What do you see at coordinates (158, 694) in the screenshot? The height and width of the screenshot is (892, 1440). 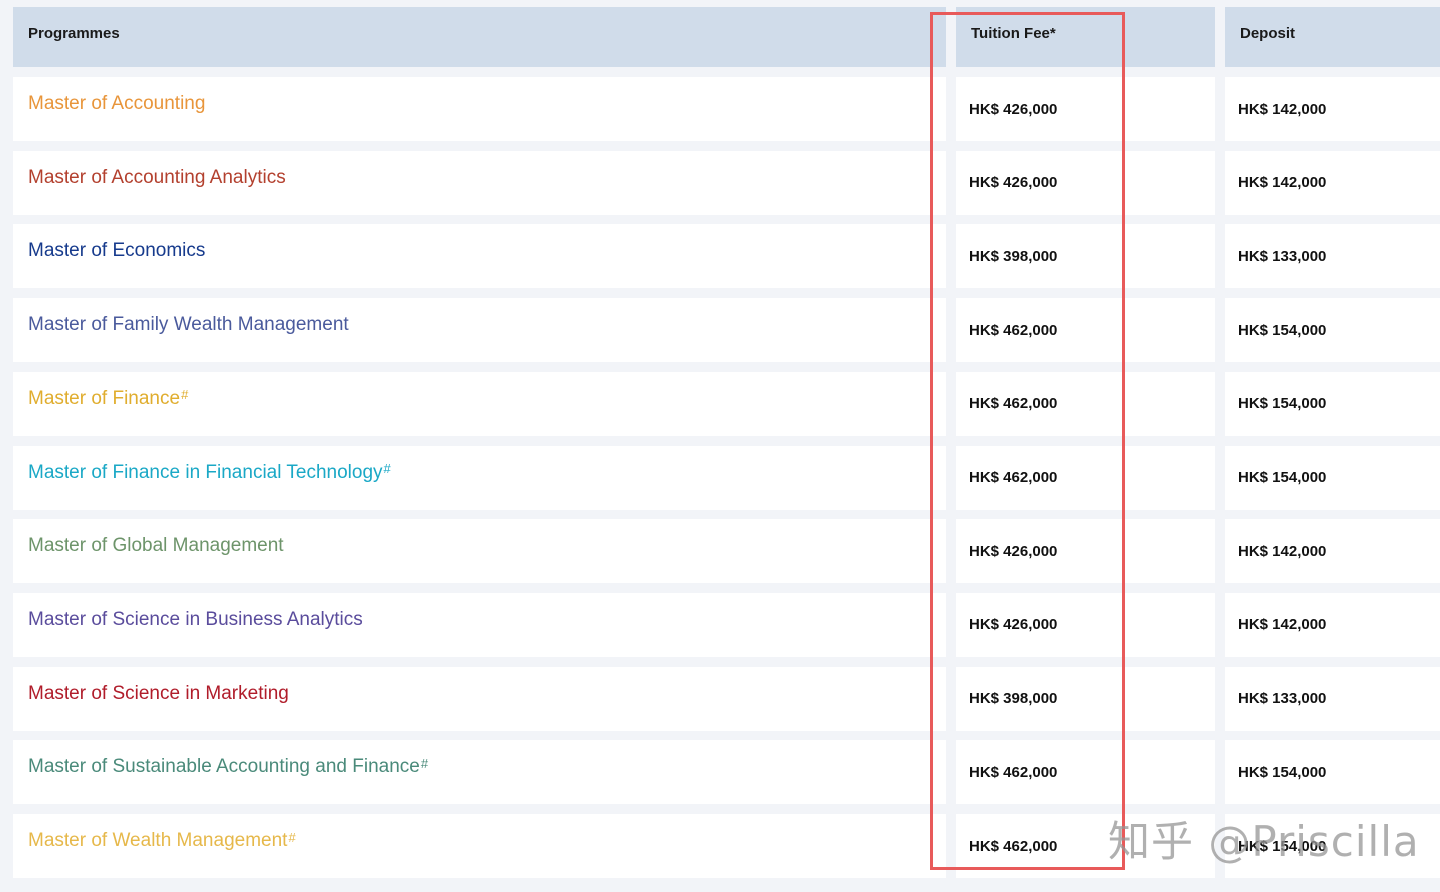 I see `programme-link: Master of Science in Marketing` at bounding box center [158, 694].